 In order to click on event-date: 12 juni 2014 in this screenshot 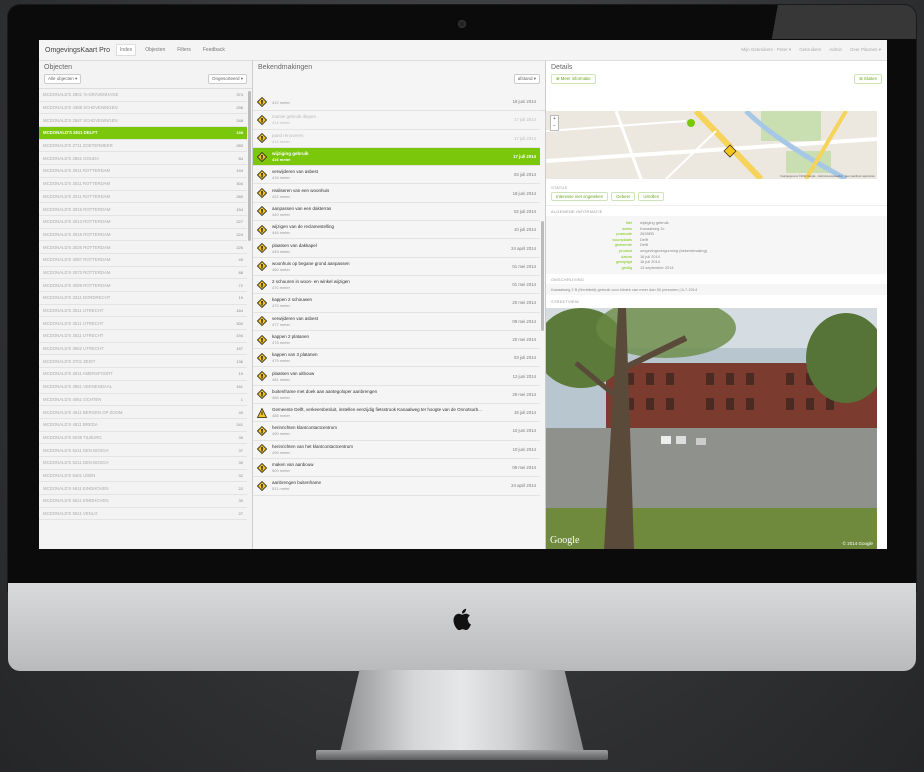, I will do `click(524, 376)`.